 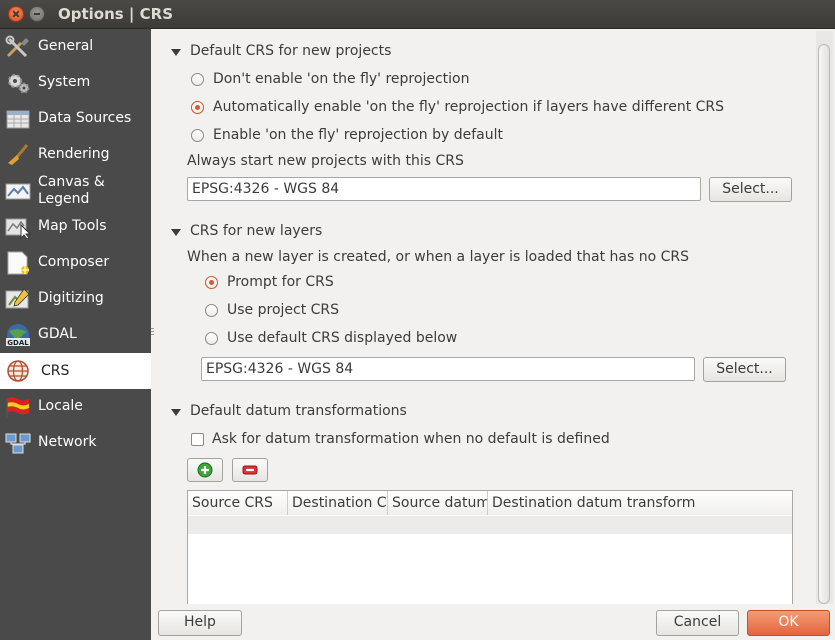 What do you see at coordinates (18, 343) in the screenshot?
I see `svg-text: GDAL` at bounding box center [18, 343].